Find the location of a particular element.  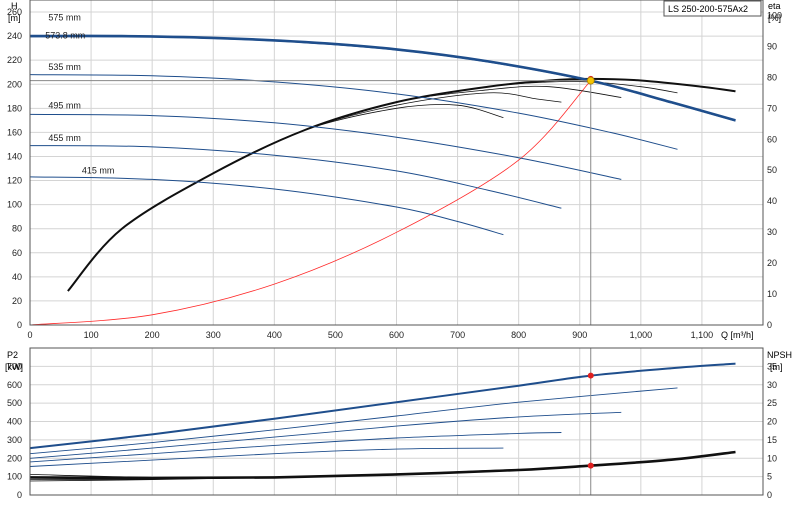

x-tick-label: 400 is located at coordinates (274, 335).